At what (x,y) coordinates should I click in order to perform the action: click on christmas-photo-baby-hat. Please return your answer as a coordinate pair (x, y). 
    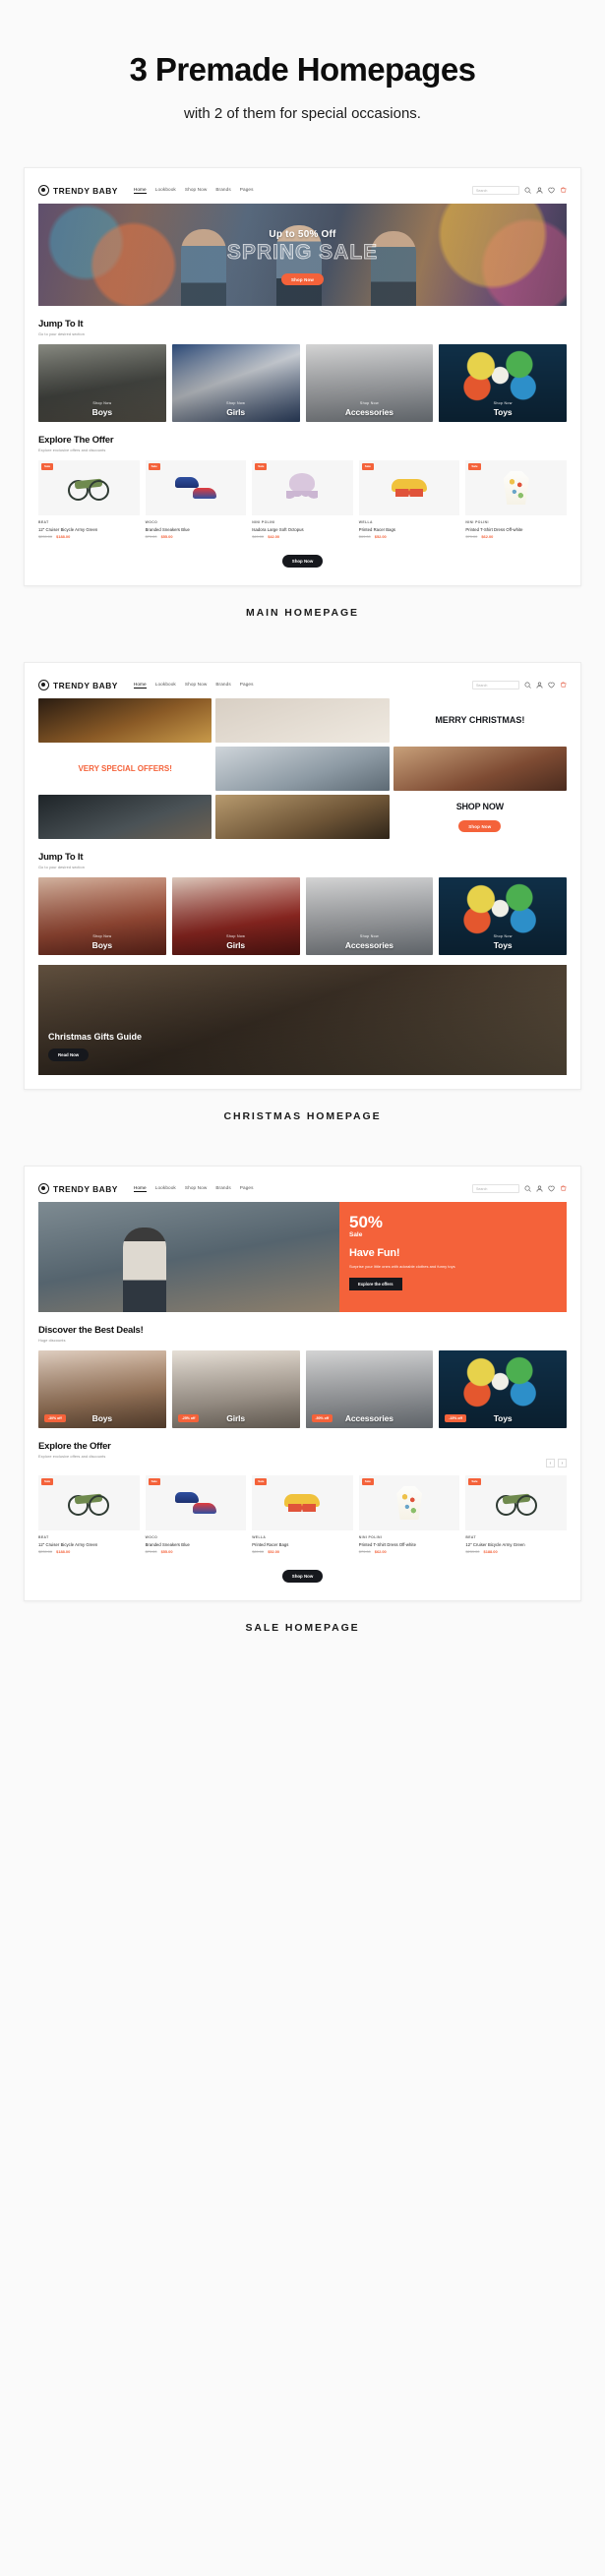
    Looking at the image, I should click on (302, 769).